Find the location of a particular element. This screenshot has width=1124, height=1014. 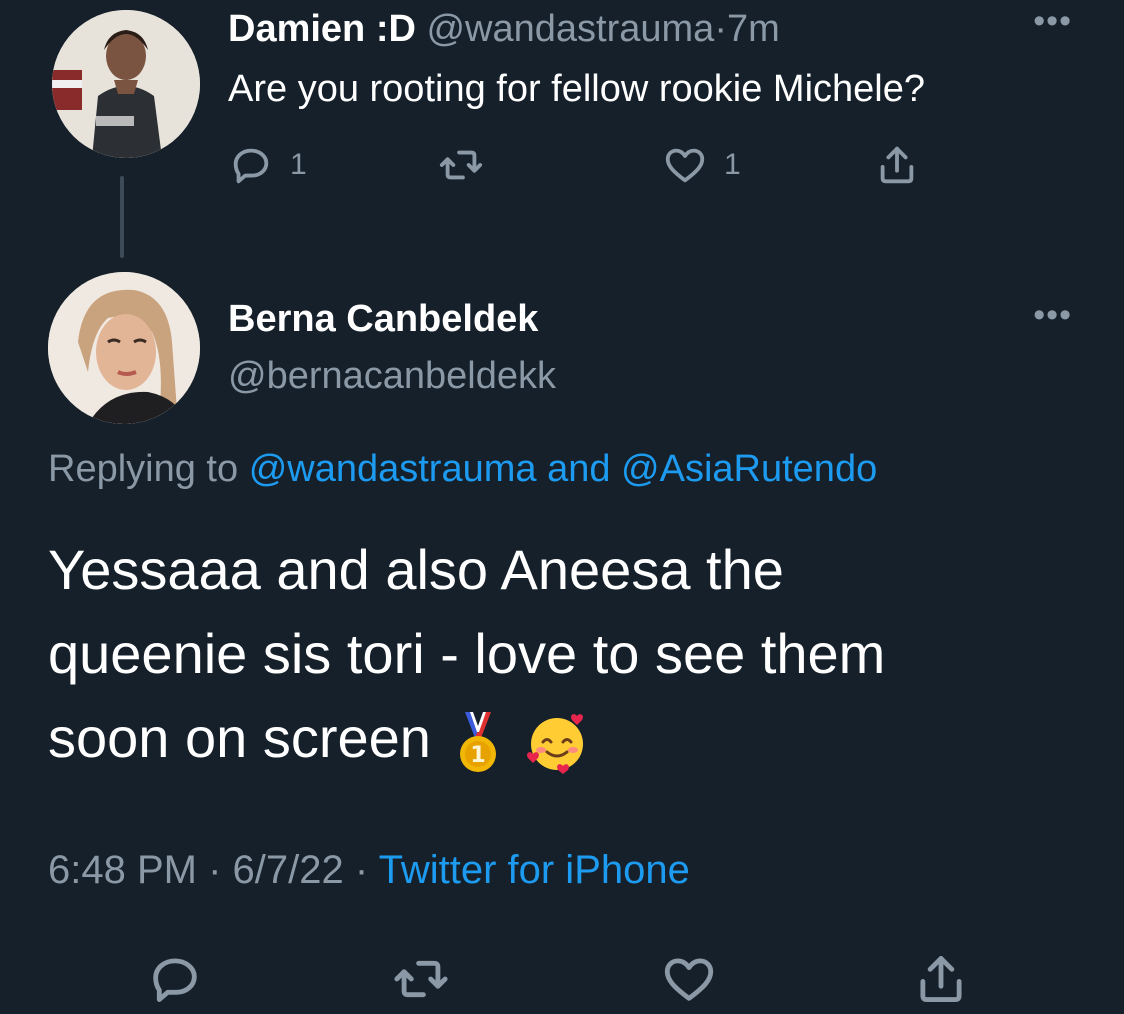

main-handle: @bernacanbeldekk is located at coordinates (392, 376).